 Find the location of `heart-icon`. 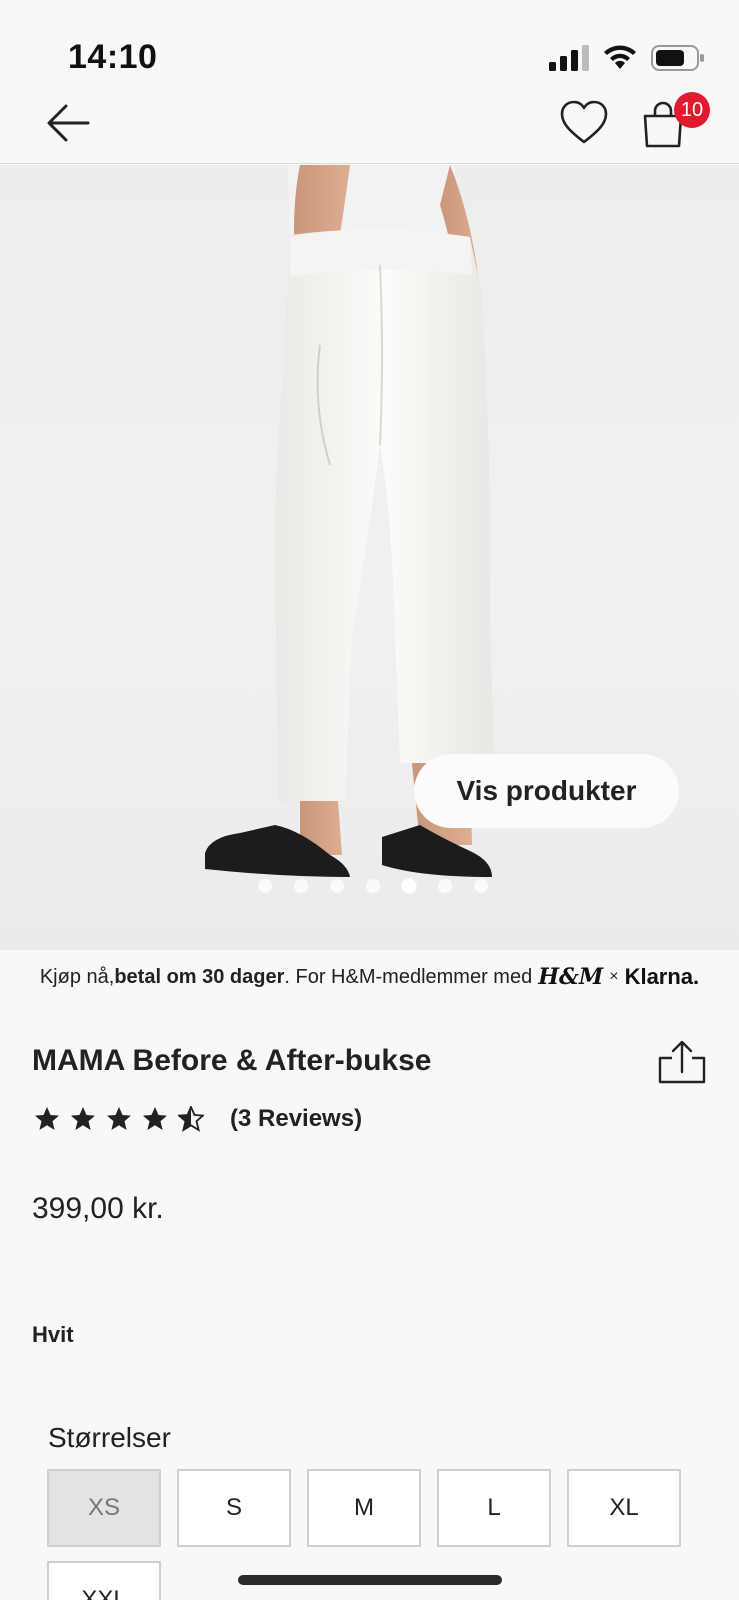

heart-icon is located at coordinates (584, 122).